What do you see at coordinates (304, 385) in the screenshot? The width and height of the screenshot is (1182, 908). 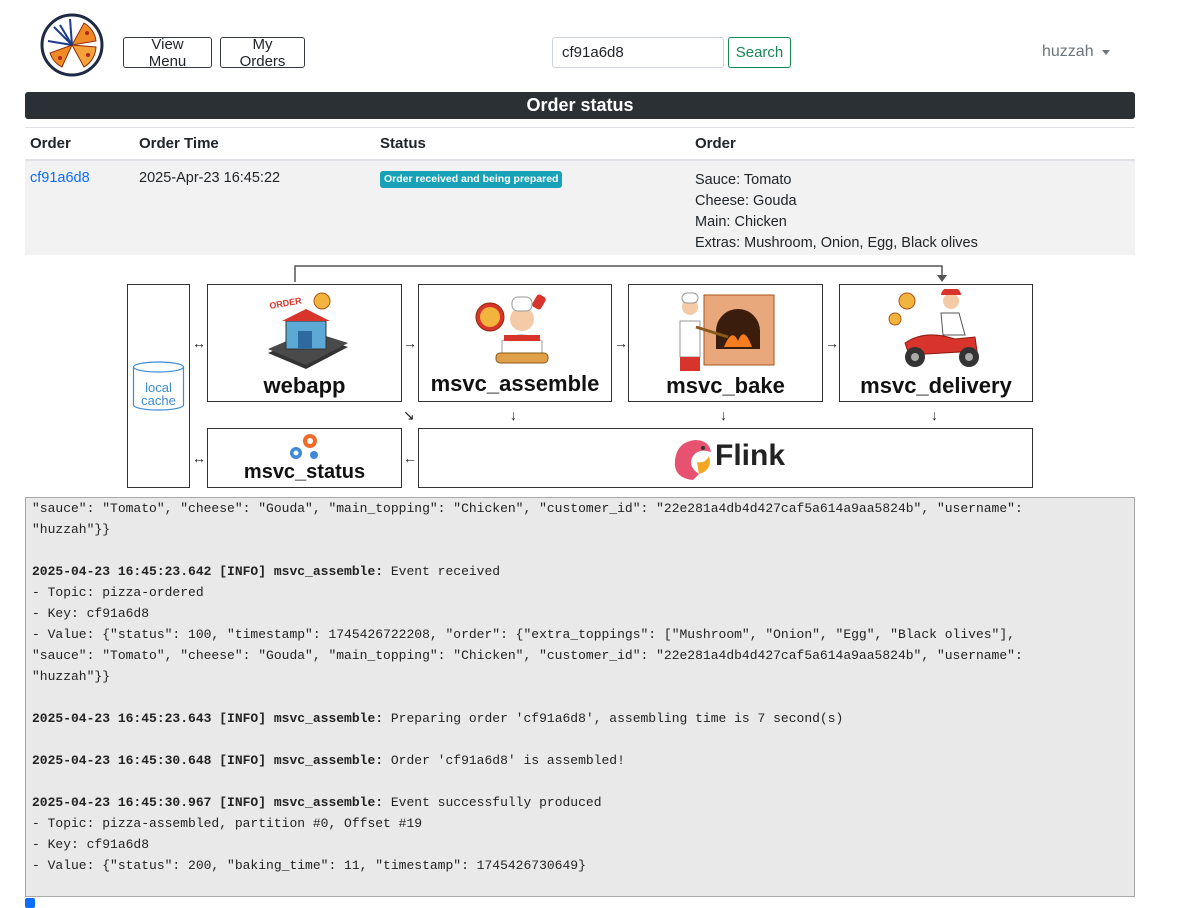 I see `webapp-label: webapp` at bounding box center [304, 385].